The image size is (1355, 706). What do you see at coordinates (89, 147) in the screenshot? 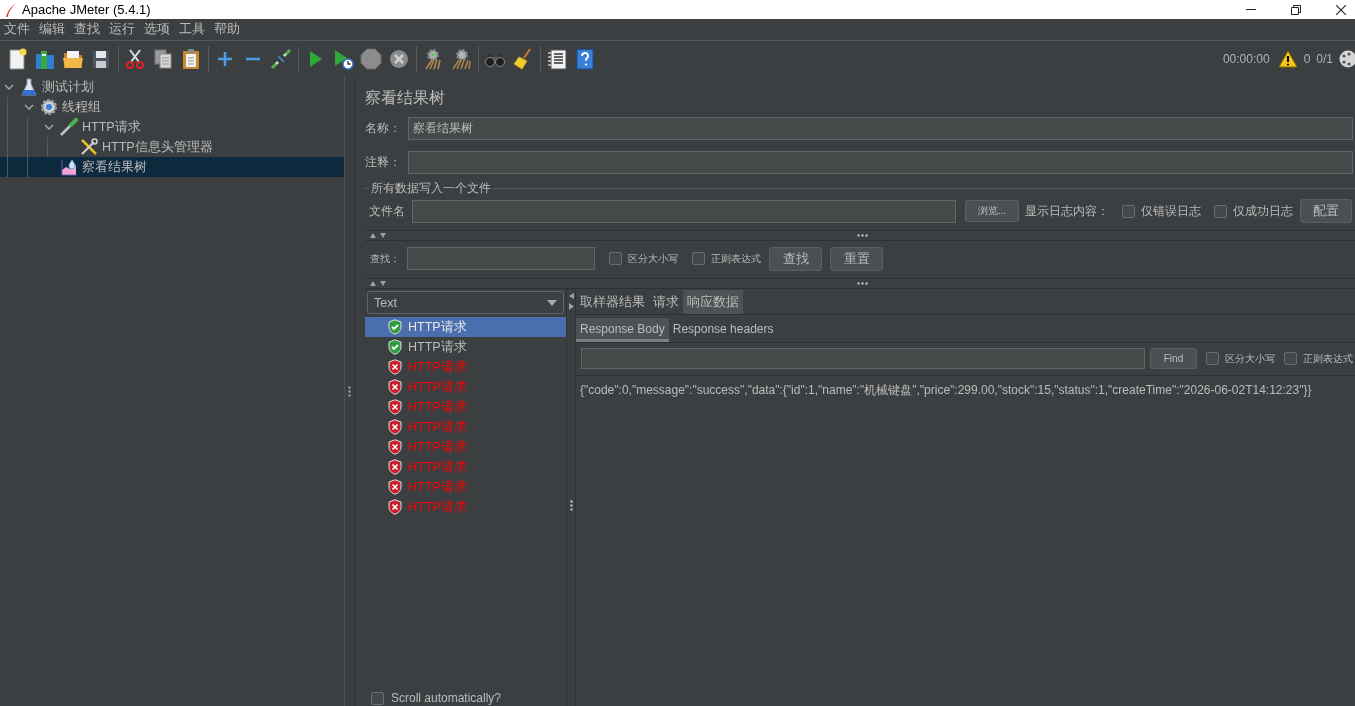
I see `wrench-screwdriver-icon` at bounding box center [89, 147].